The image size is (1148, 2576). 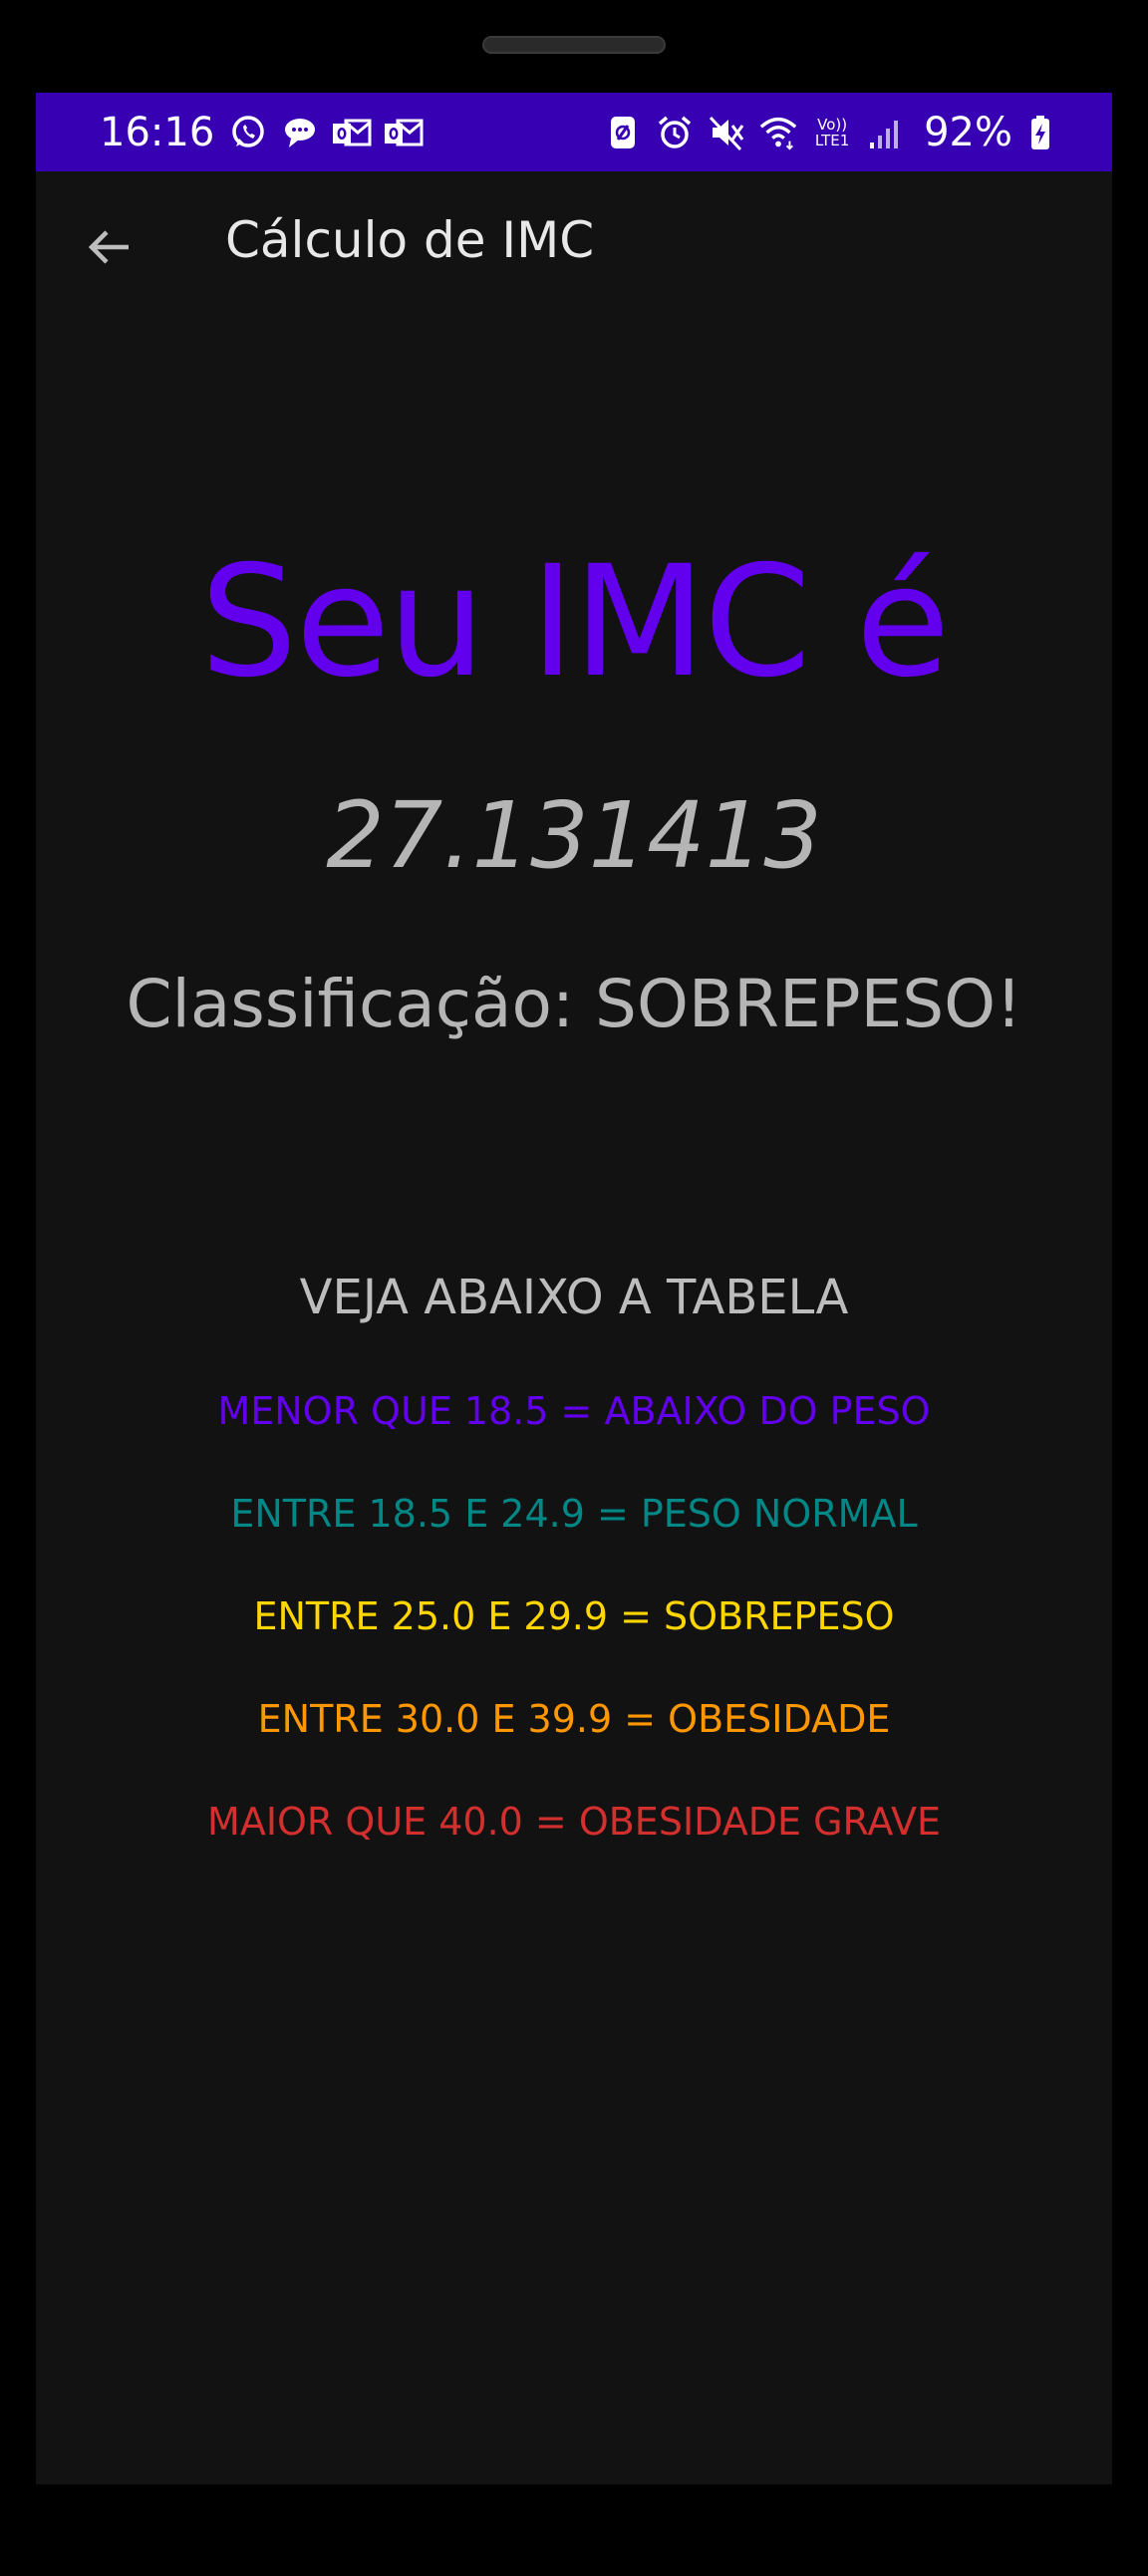 I want to click on wifi-icon, so click(x=778, y=132).